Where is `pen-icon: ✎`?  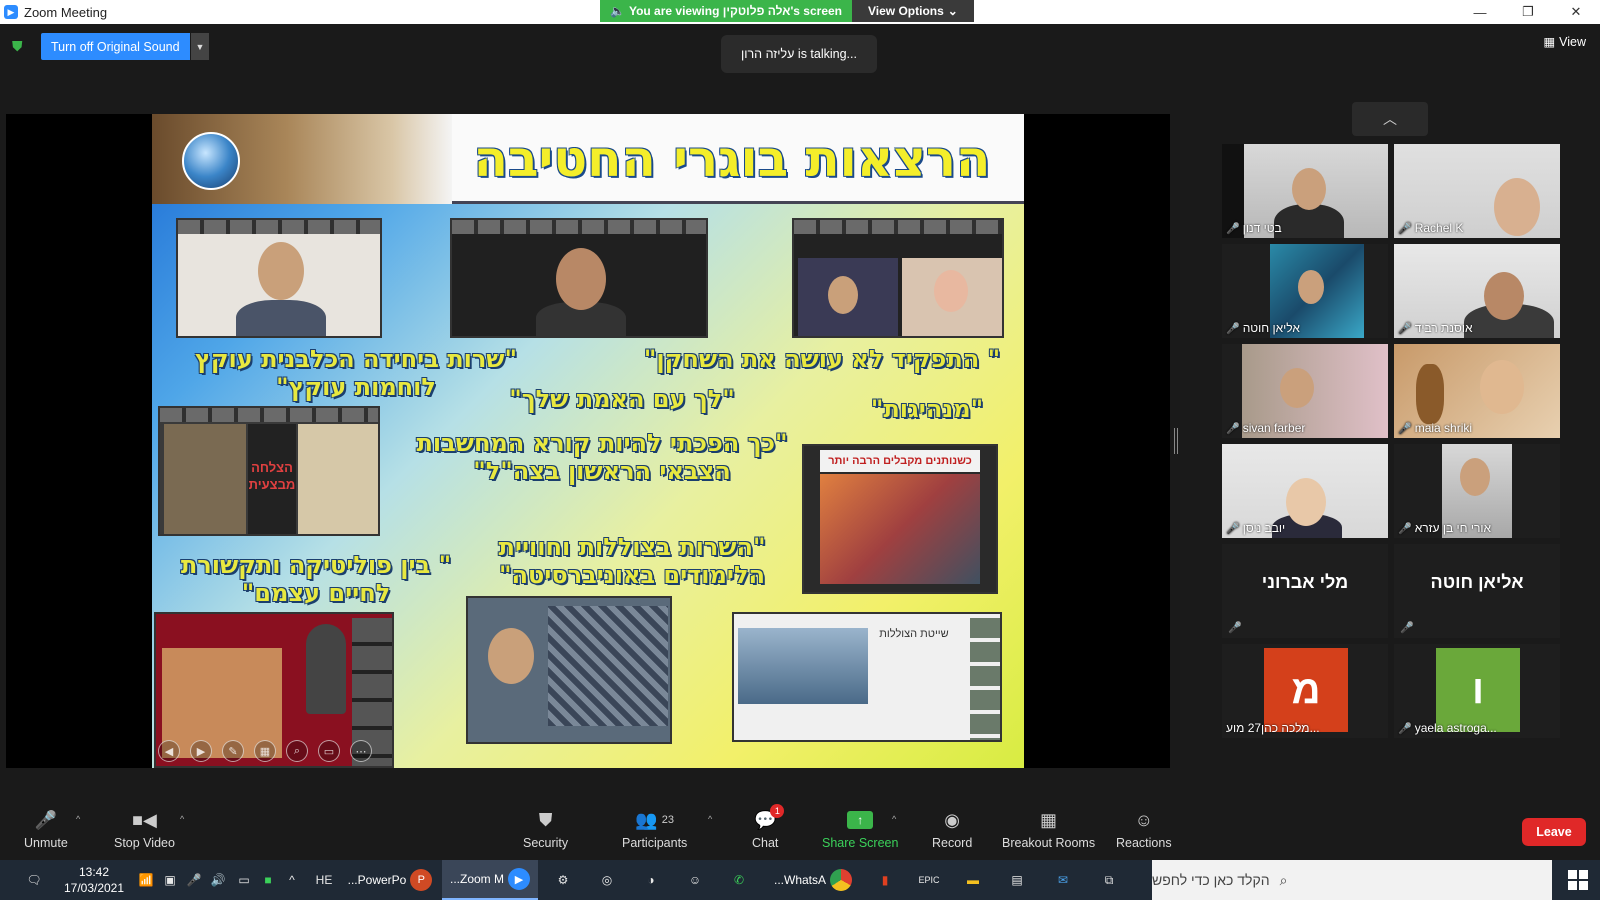 pen-icon: ✎ is located at coordinates (233, 751).